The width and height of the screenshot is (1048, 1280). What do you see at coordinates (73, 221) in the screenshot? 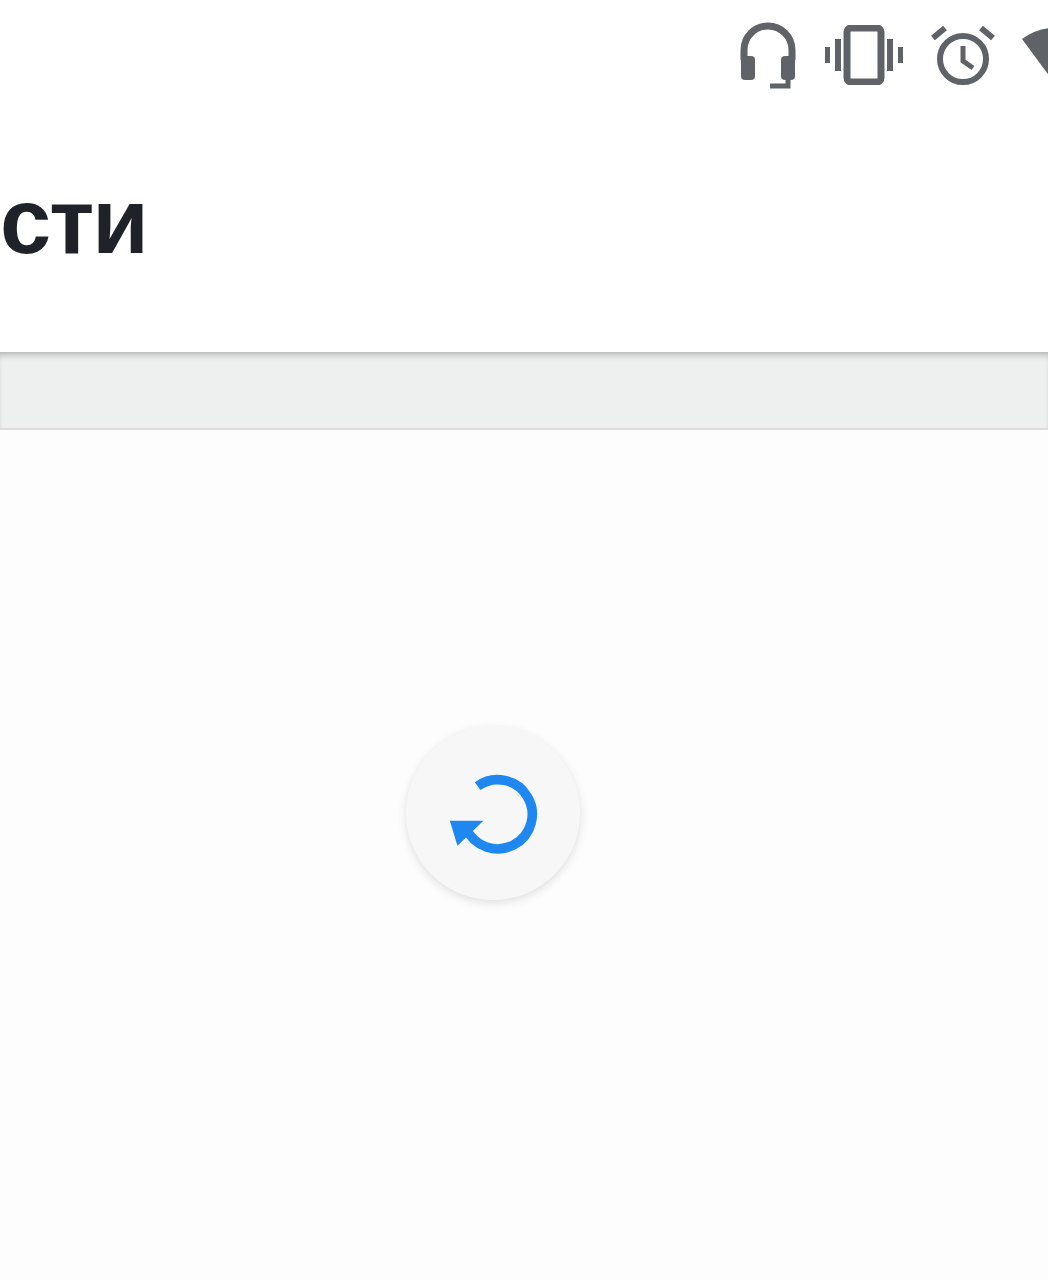
I see `page-title: сти` at bounding box center [73, 221].